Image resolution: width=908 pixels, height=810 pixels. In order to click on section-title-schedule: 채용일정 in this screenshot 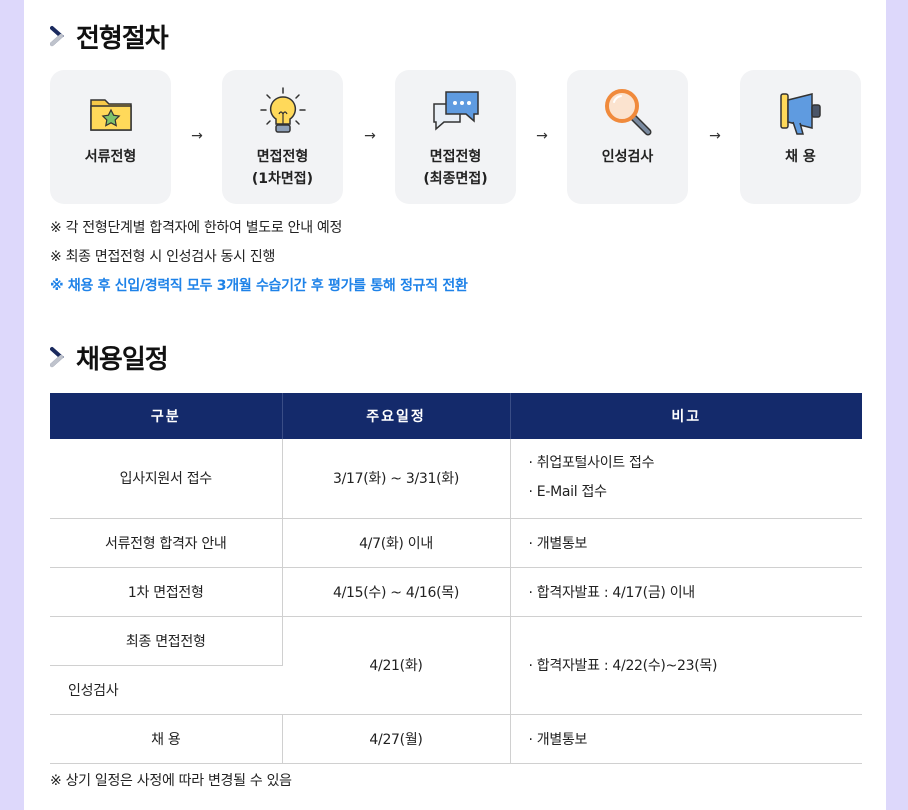, I will do `click(109, 357)`.